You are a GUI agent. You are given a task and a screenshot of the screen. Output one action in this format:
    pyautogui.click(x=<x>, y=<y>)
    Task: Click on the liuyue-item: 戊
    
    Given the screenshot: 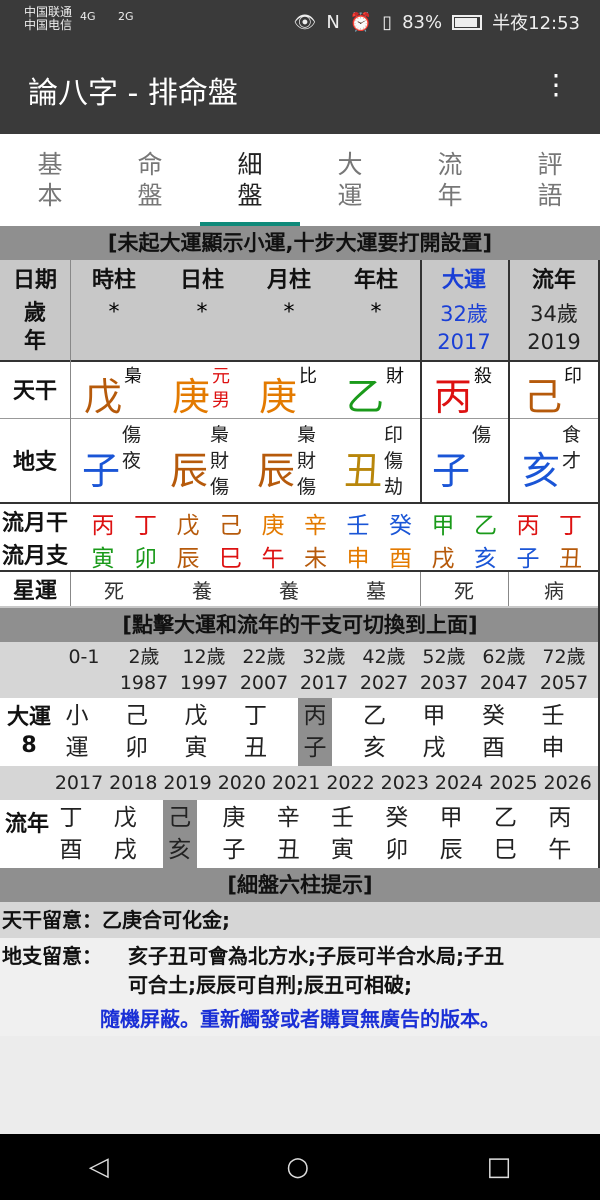 What is the action you would take?
    pyautogui.click(x=188, y=523)
    